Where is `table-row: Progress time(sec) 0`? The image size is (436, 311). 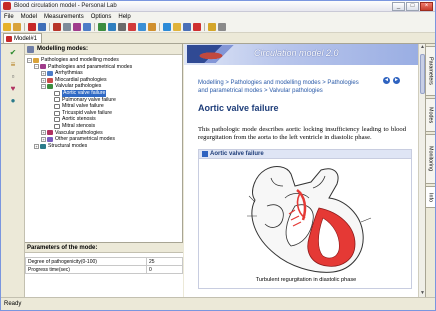 table-row: Progress time(sec) 0 is located at coordinates (104, 269).